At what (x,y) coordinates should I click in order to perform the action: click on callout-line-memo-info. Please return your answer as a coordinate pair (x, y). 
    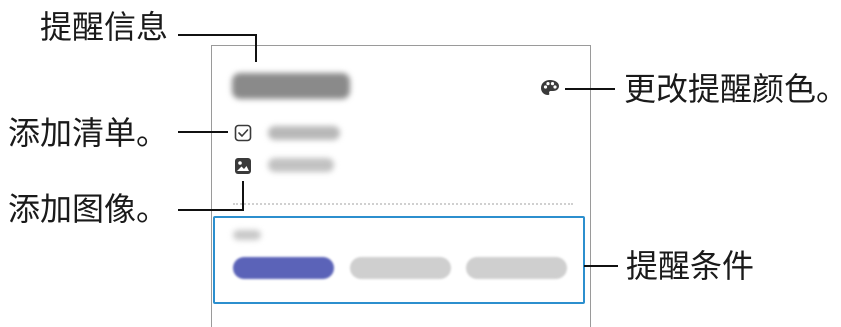
    Looking at the image, I should click on (217, 48).